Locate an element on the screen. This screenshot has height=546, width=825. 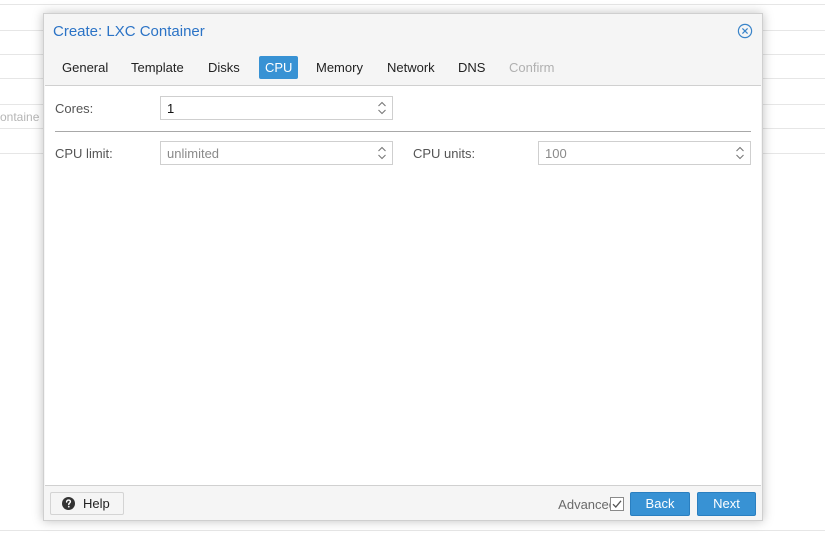
cpu-units-spinner is located at coordinates (644, 153).